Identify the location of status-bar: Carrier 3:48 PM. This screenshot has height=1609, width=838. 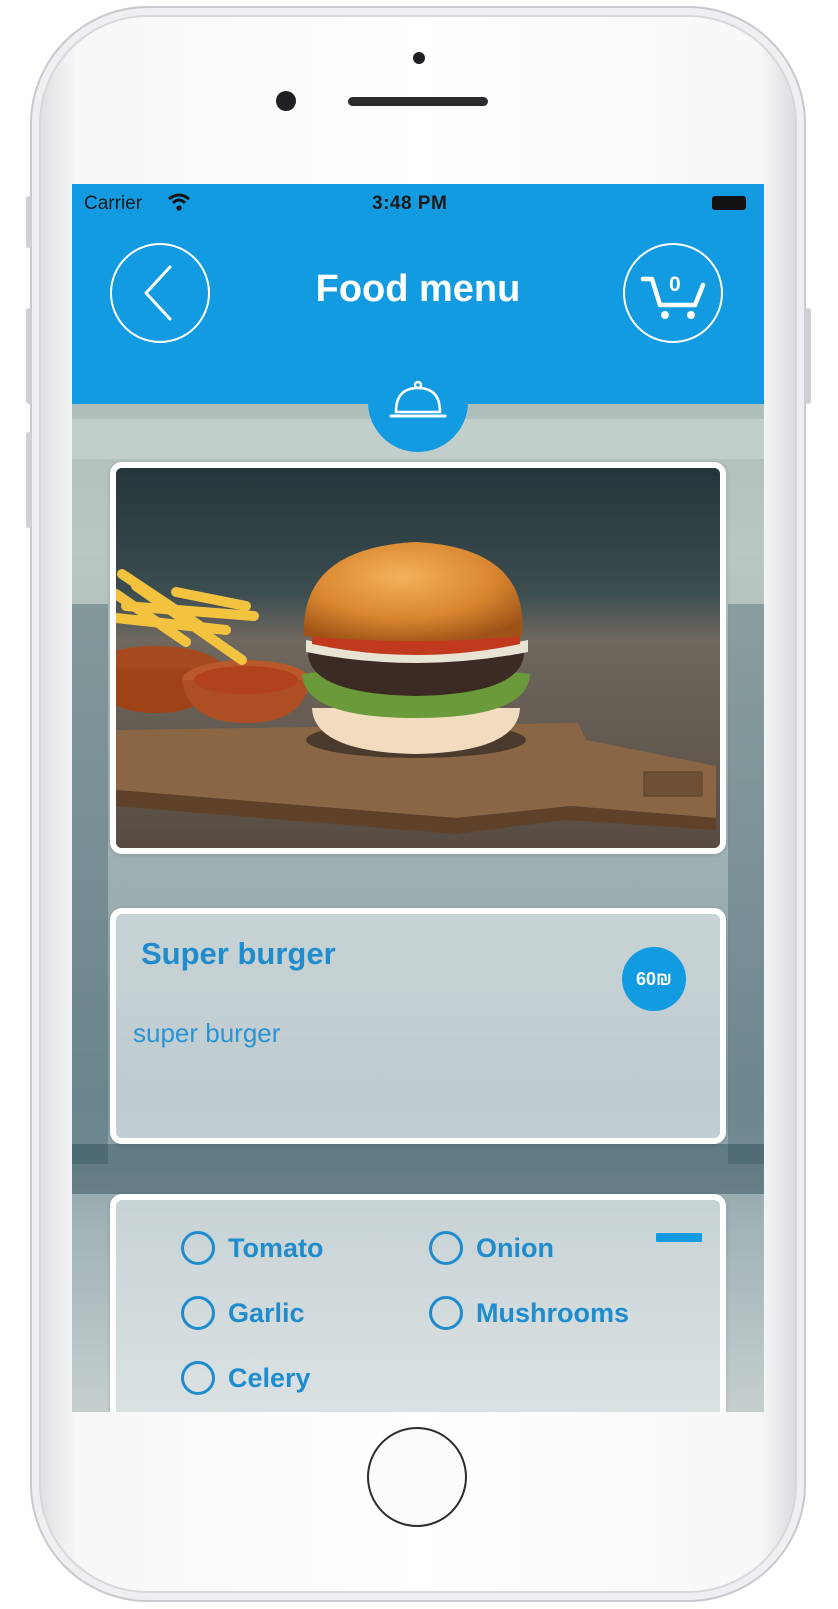
(418, 203).